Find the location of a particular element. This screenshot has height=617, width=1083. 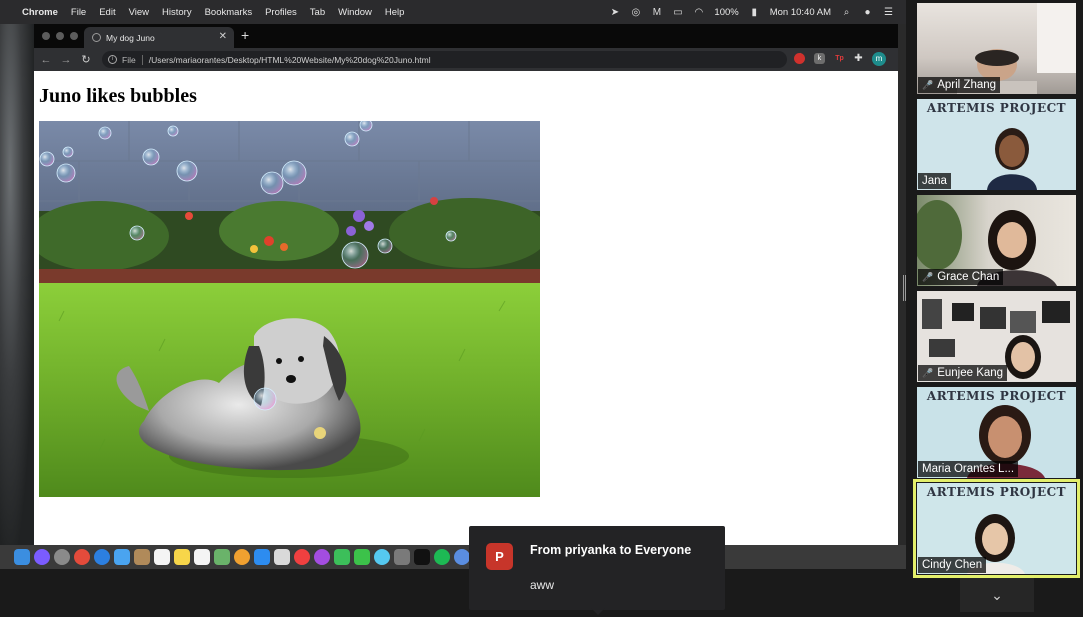

minimize-window-button is located at coordinates (60, 36).